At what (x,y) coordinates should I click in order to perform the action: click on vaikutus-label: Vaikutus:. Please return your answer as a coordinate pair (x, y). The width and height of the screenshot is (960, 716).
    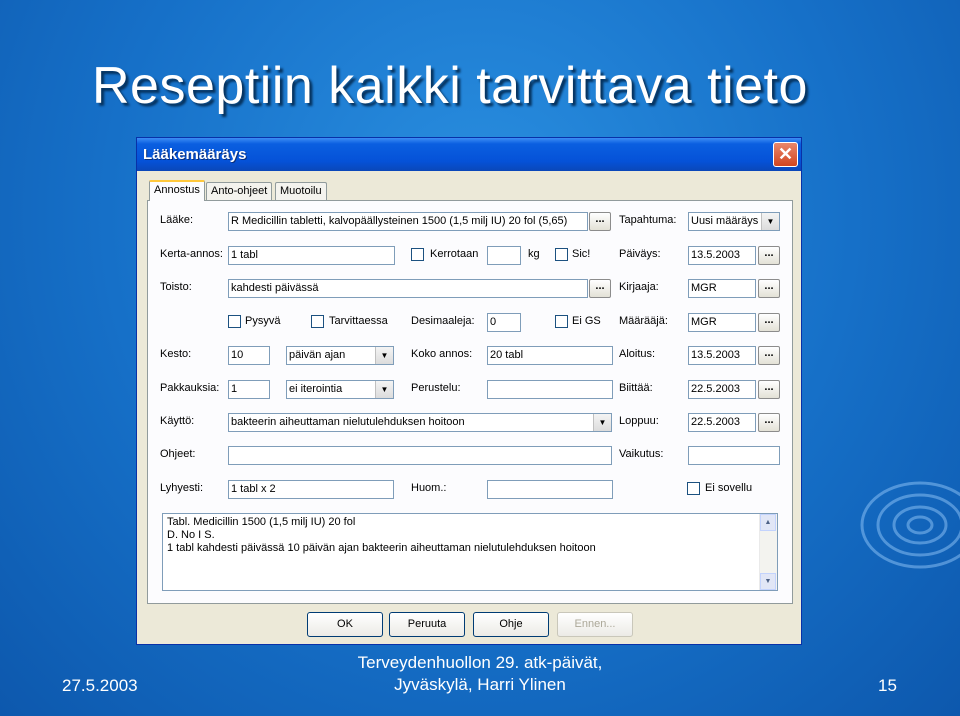
    Looking at the image, I should click on (641, 454).